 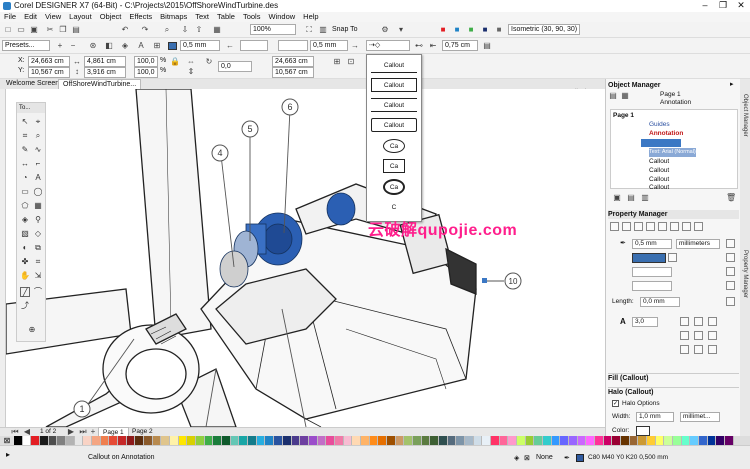 What do you see at coordinates (672, 257) in the screenshot?
I see `pm-color-dropdown-icon` at bounding box center [672, 257].